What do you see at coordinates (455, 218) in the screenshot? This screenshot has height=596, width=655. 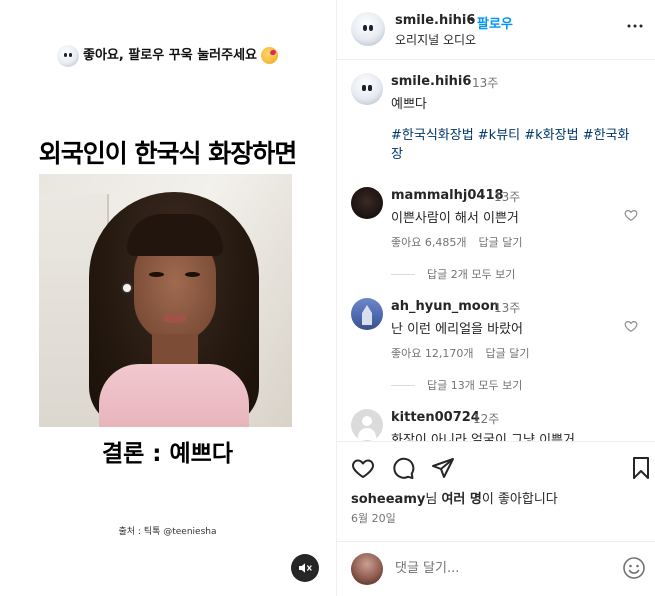 I see `comment-text: 이쁜사람이 해서 이쁜거` at bounding box center [455, 218].